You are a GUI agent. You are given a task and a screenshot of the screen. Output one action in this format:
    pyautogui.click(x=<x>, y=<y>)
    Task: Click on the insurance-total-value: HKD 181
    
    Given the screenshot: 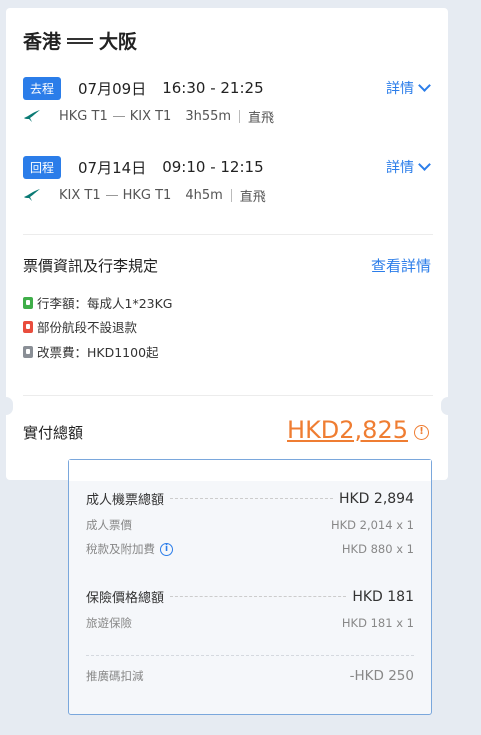 What is the action you would take?
    pyautogui.click(x=383, y=596)
    